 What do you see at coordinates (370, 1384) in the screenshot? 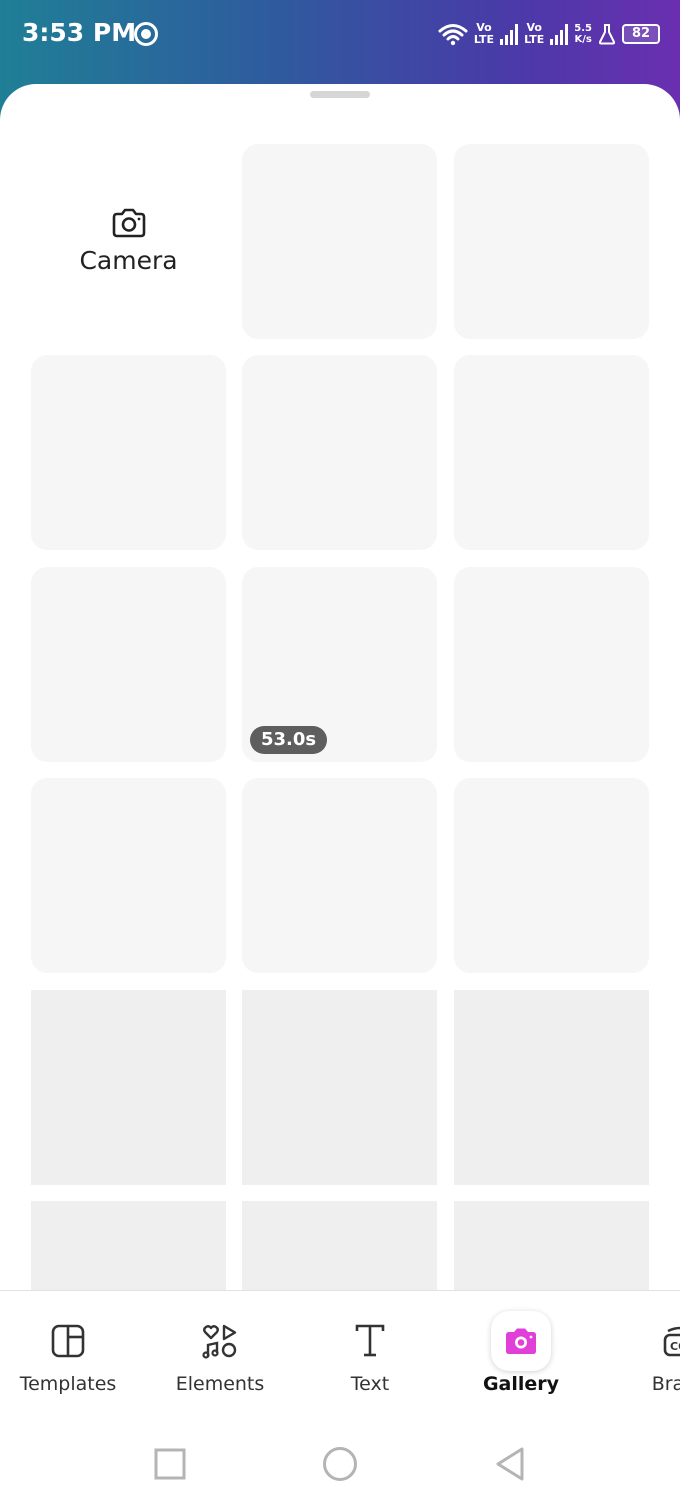
I see `tab-text-label: Text` at bounding box center [370, 1384].